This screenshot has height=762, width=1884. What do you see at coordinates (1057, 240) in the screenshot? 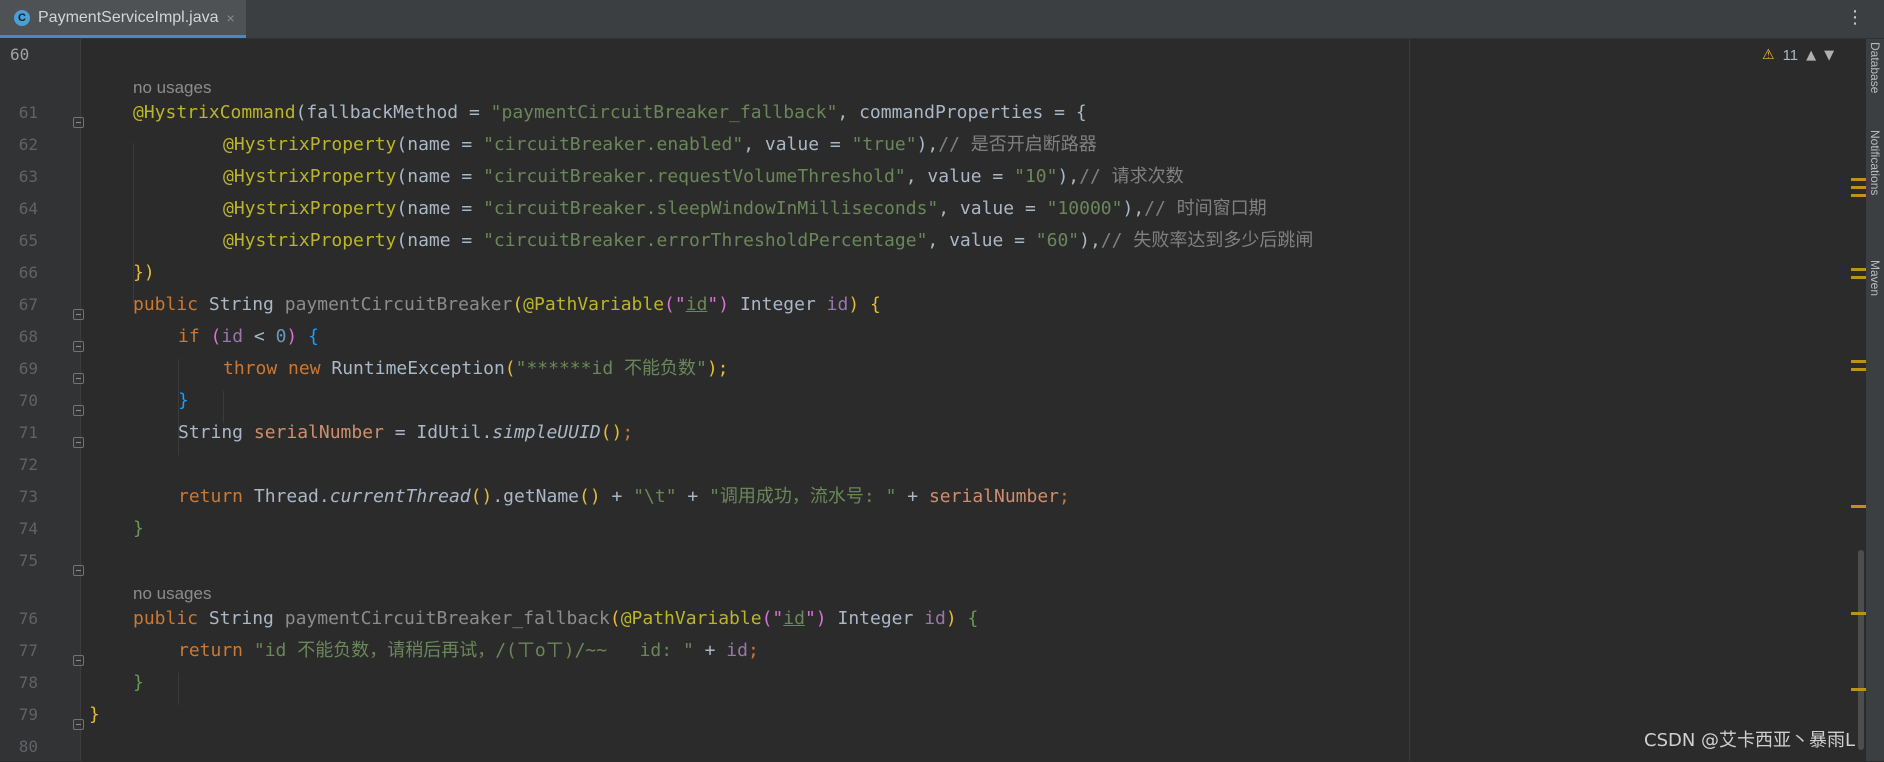
I see `string-literal: "60"` at bounding box center [1057, 240].